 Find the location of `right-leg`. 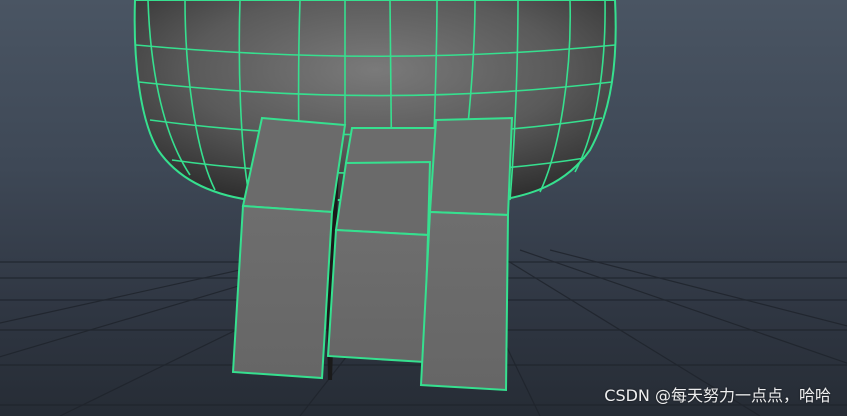

right-leg is located at coordinates (466, 254).